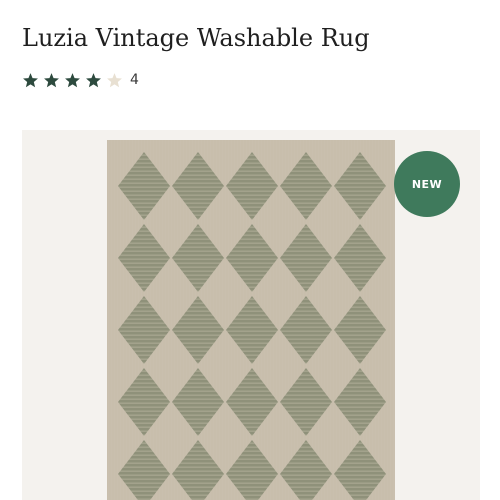 The width and height of the screenshot is (500, 500). I want to click on star-empty-icon, so click(114, 79).